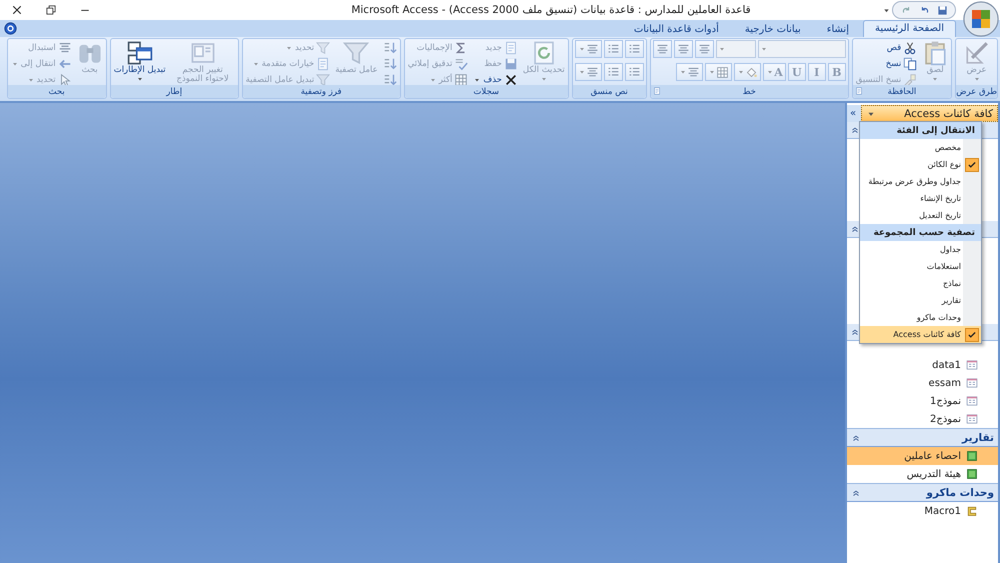 The height and width of the screenshot is (563, 1000). I want to click on navigation-item: هيئة التدريس, so click(922, 474).